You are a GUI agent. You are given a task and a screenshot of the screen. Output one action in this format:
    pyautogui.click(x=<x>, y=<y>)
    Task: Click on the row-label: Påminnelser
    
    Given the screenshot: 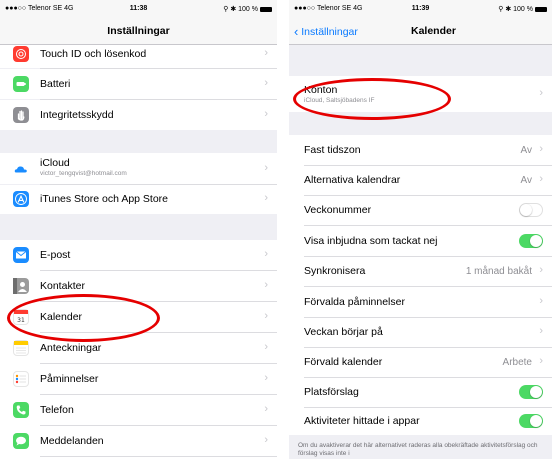 What is the action you would take?
    pyautogui.click(x=69, y=379)
    